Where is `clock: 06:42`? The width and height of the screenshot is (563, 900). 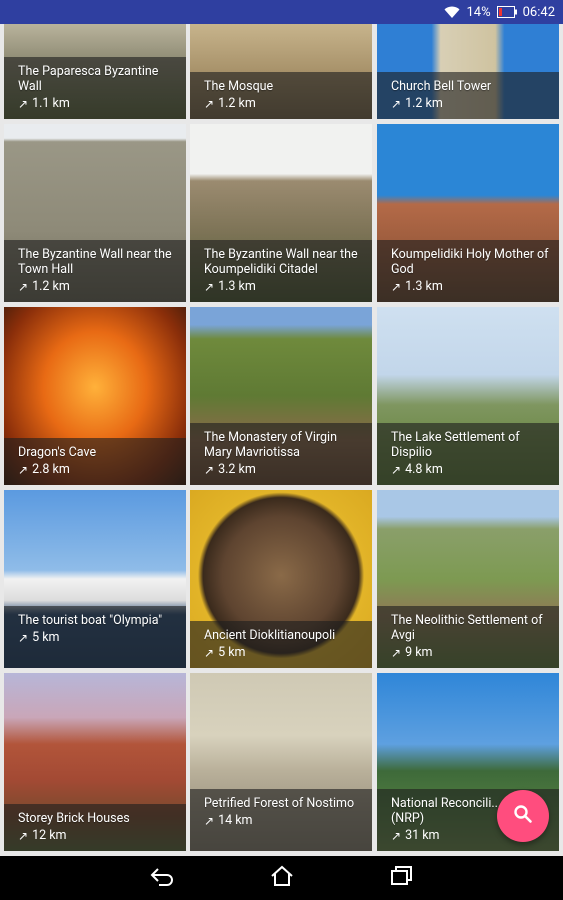 clock: 06:42 is located at coordinates (538, 12).